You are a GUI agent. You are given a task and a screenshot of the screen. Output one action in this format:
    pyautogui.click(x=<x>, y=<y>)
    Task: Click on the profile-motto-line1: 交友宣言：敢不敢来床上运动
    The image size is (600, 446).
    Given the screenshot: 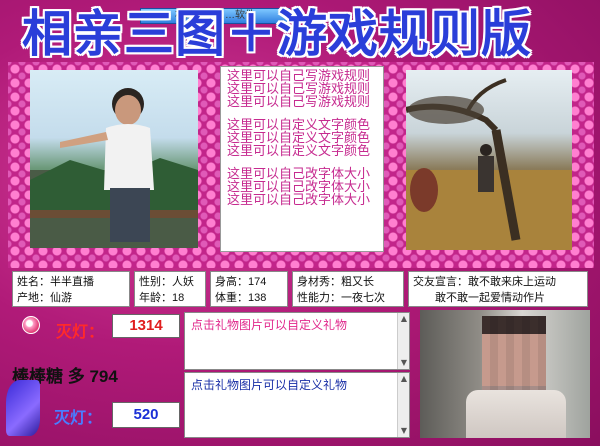 What is the action you would take?
    pyautogui.click(x=484, y=282)
    